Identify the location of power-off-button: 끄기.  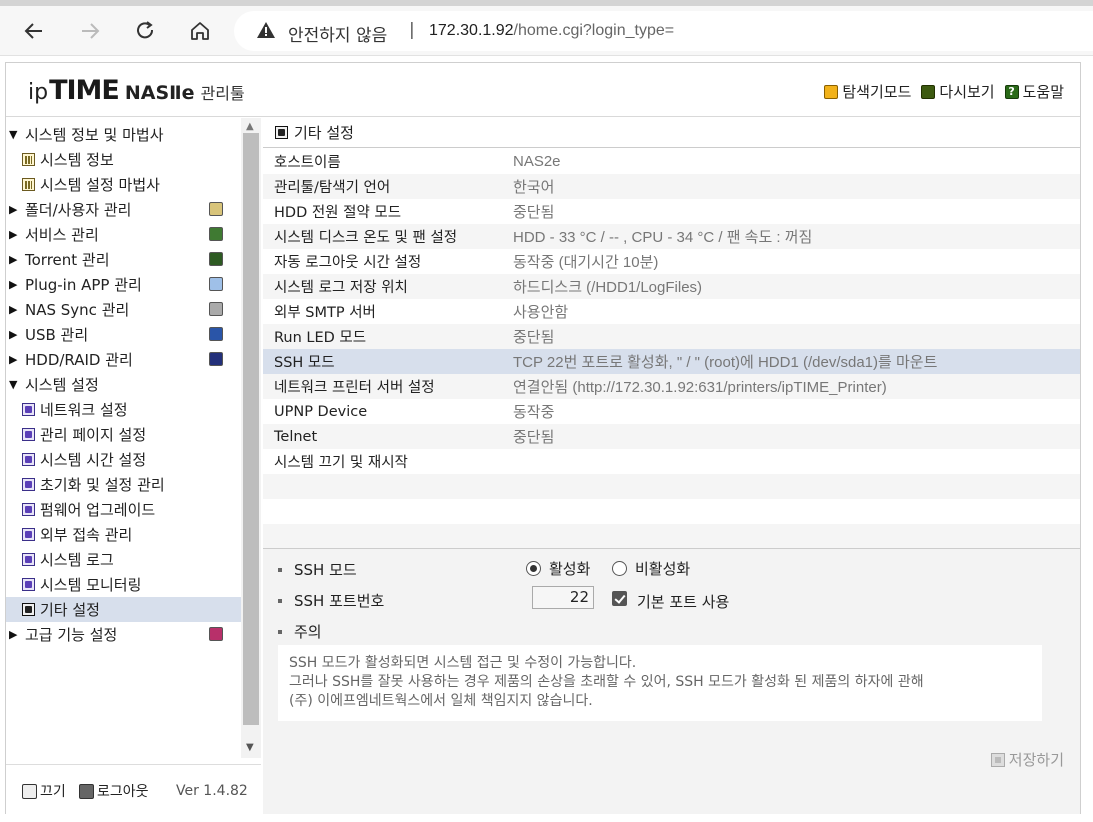
(44, 791).